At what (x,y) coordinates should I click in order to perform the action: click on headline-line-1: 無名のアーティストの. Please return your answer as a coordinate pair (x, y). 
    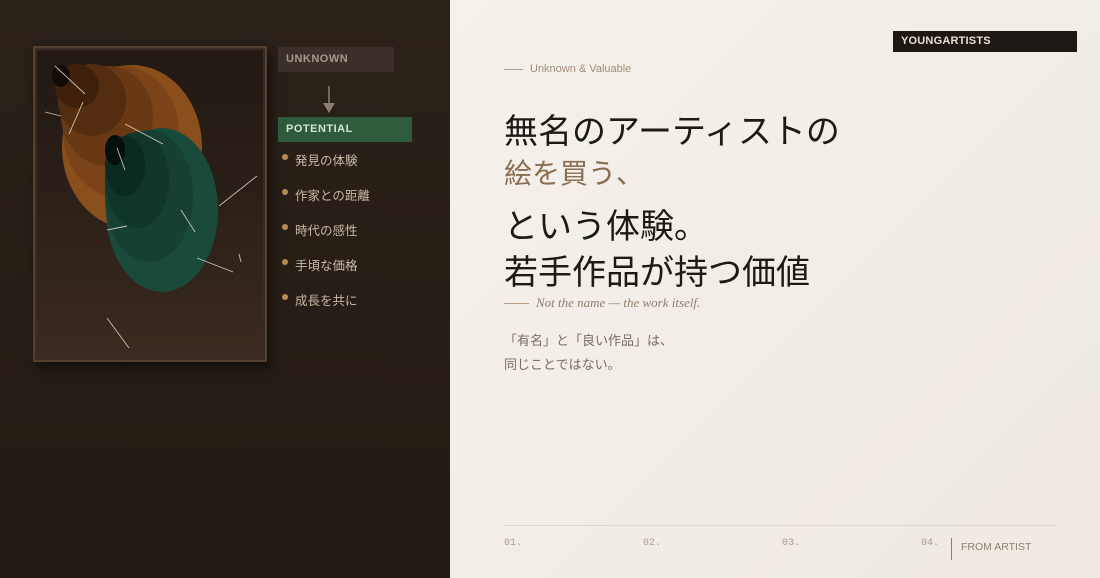
    Looking at the image, I should click on (672, 132).